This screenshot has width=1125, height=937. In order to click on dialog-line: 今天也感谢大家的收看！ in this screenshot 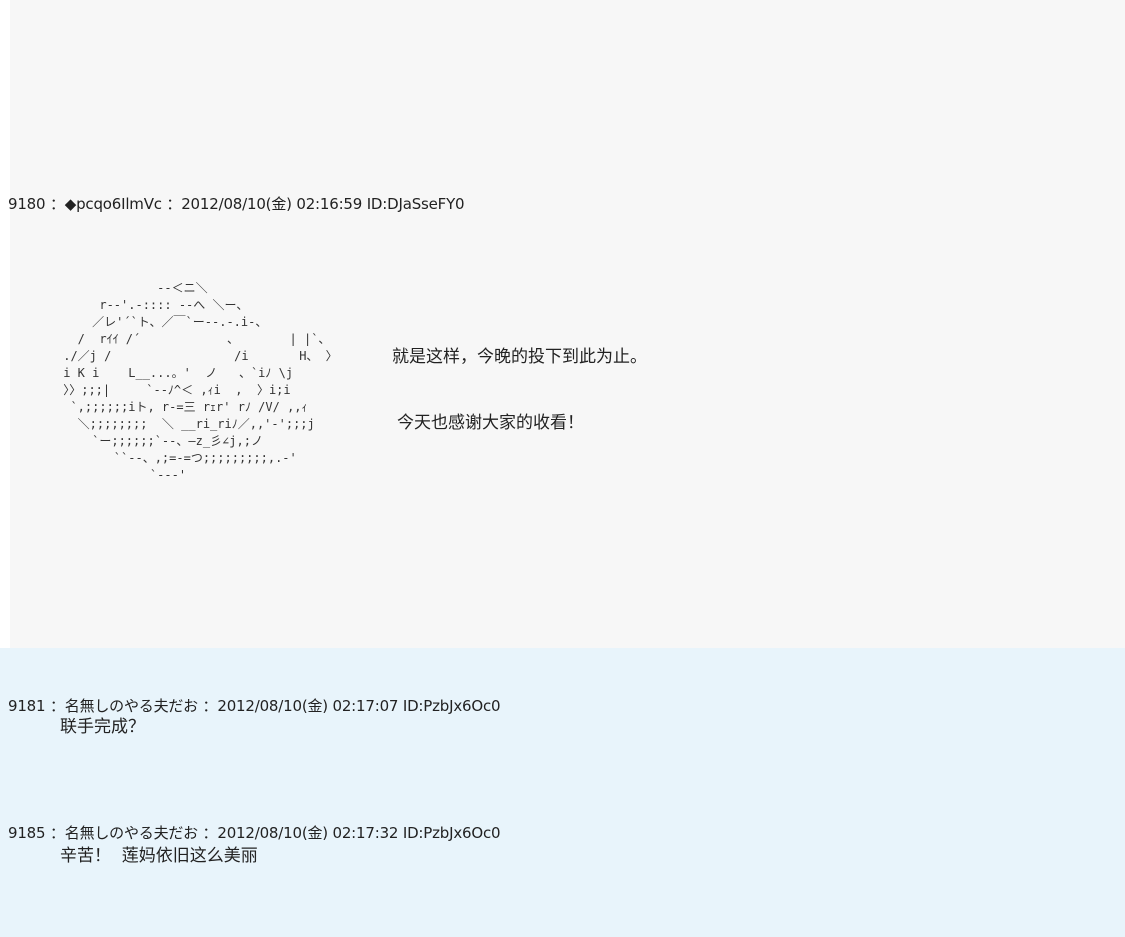, I will do `click(490, 423)`.